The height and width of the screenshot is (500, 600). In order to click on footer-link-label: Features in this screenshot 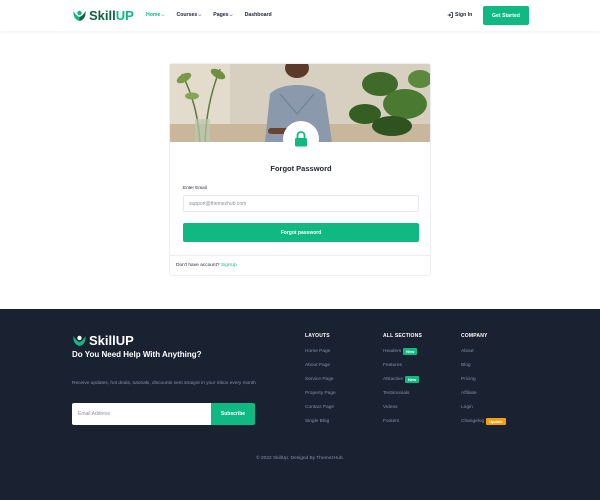, I will do `click(392, 365)`.